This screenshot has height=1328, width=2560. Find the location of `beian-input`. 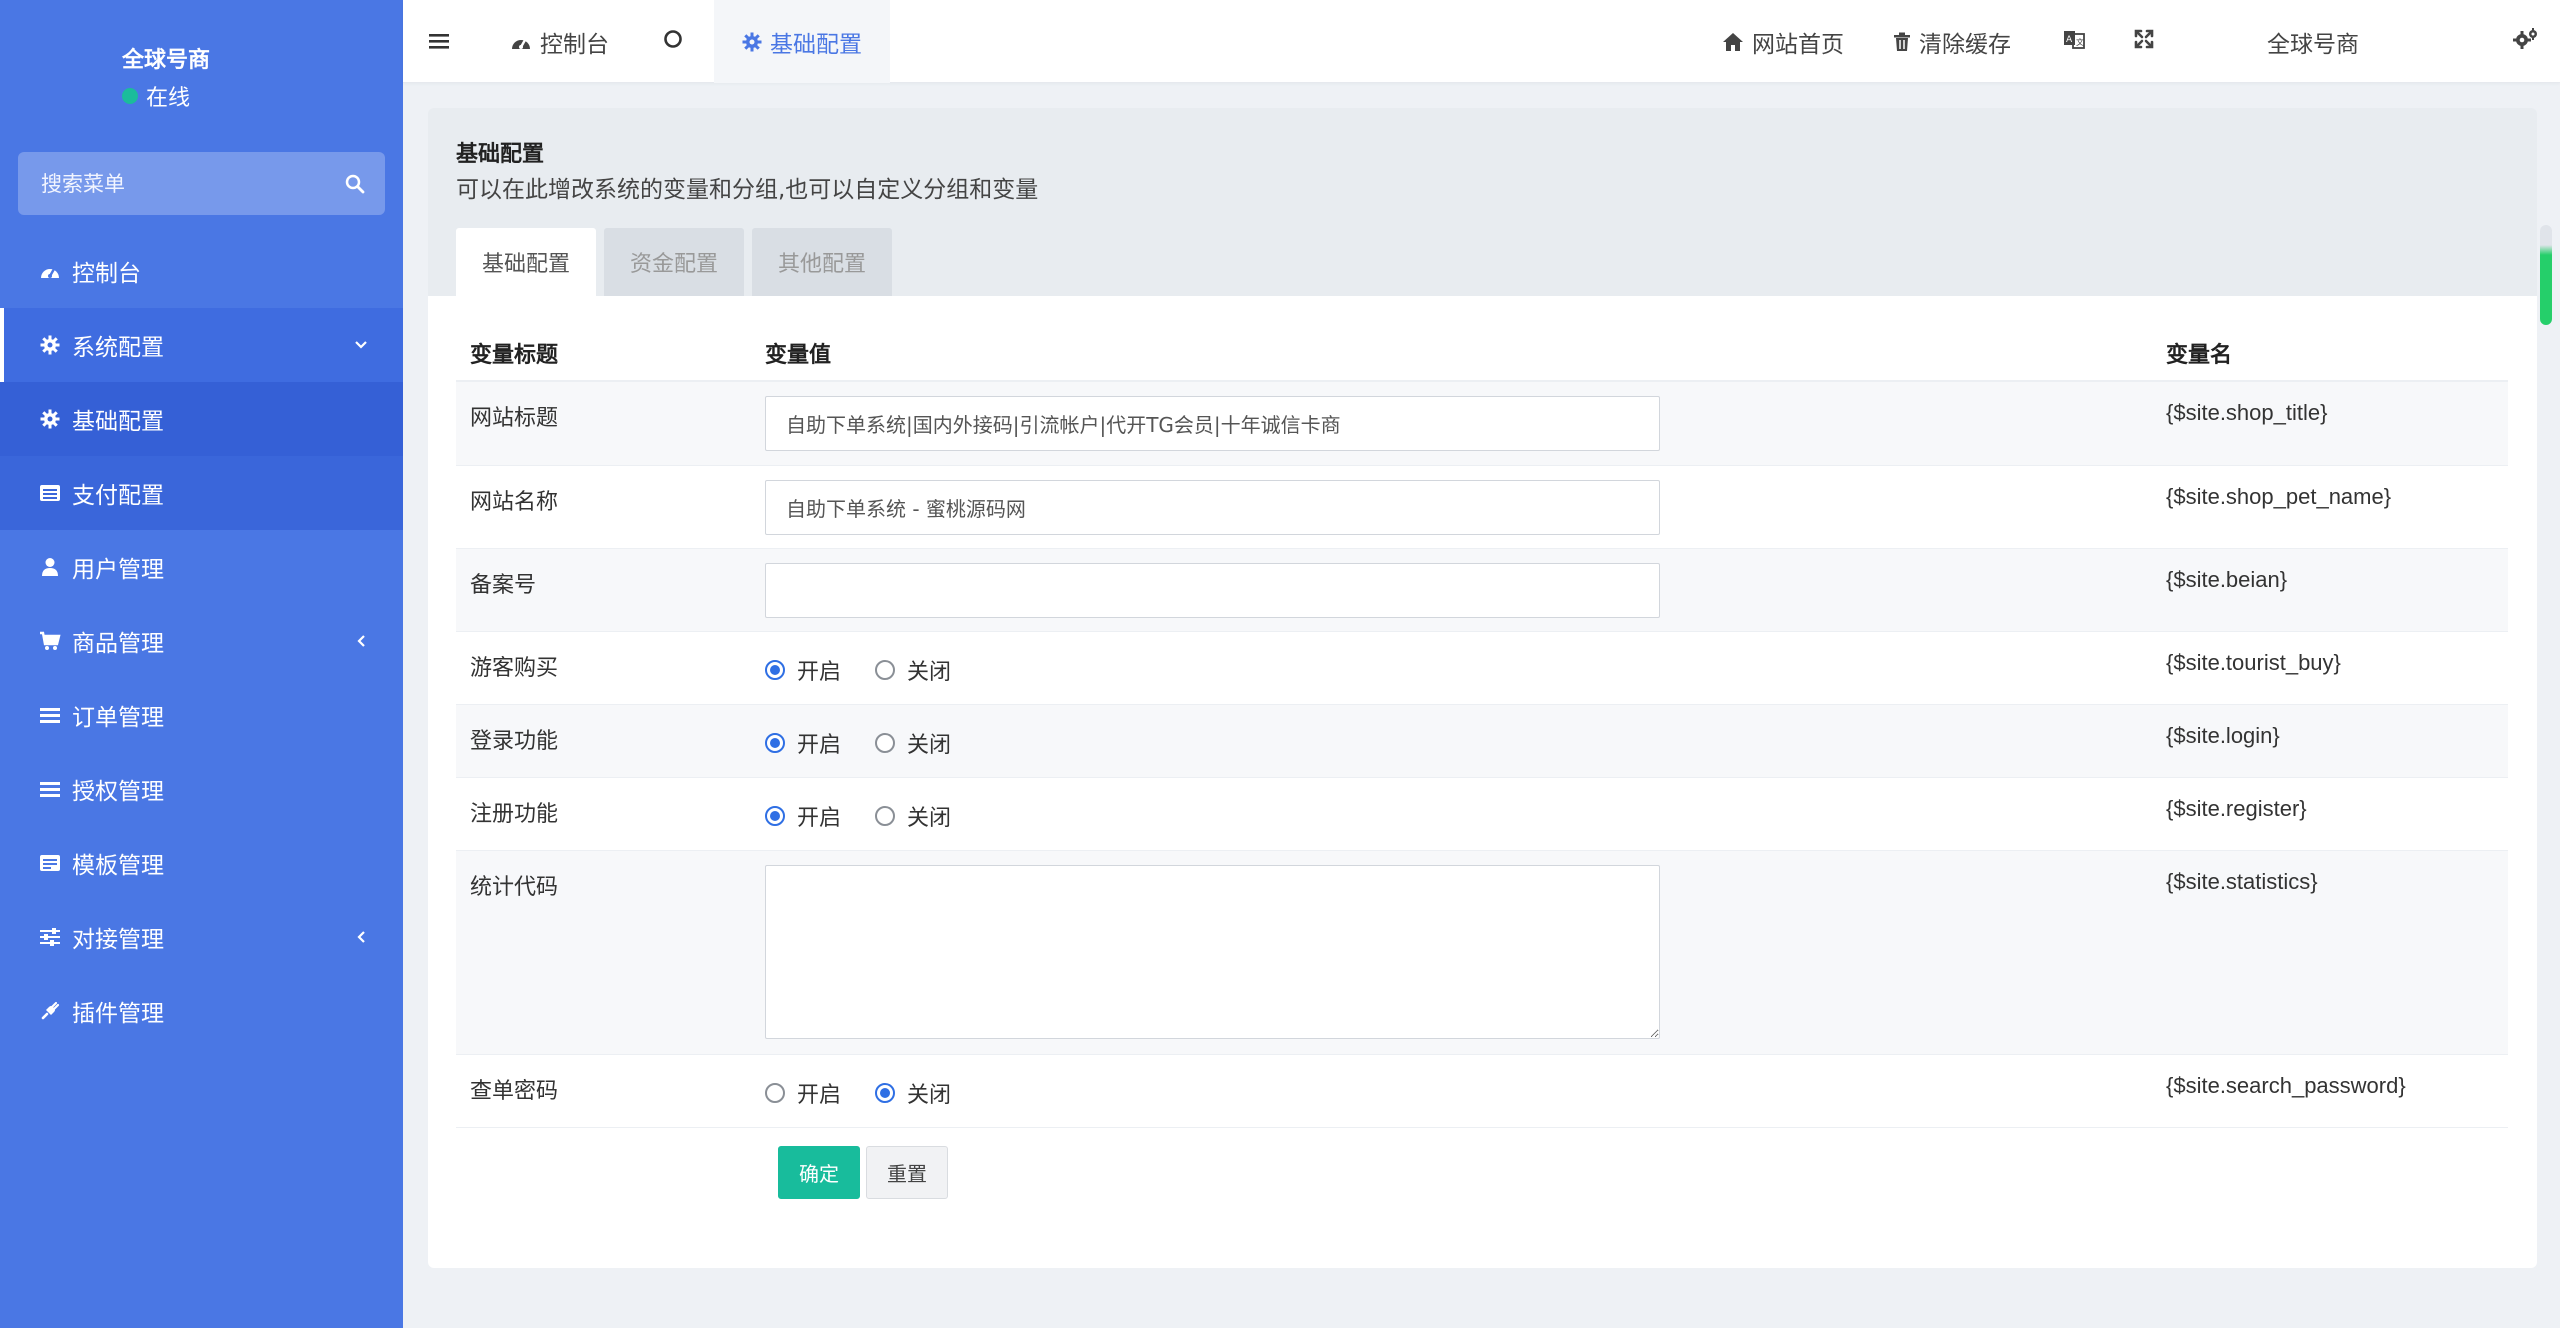

beian-input is located at coordinates (1212, 590).